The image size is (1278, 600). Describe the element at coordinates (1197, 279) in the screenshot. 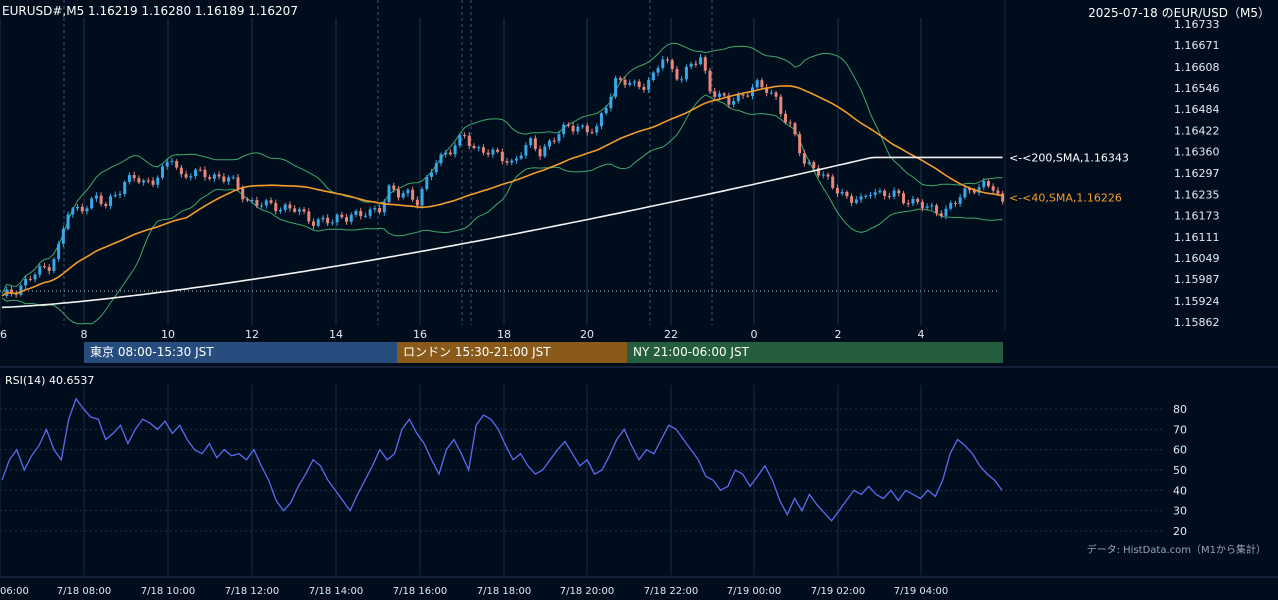

I see `price-tick-label: 1.15987` at that location.